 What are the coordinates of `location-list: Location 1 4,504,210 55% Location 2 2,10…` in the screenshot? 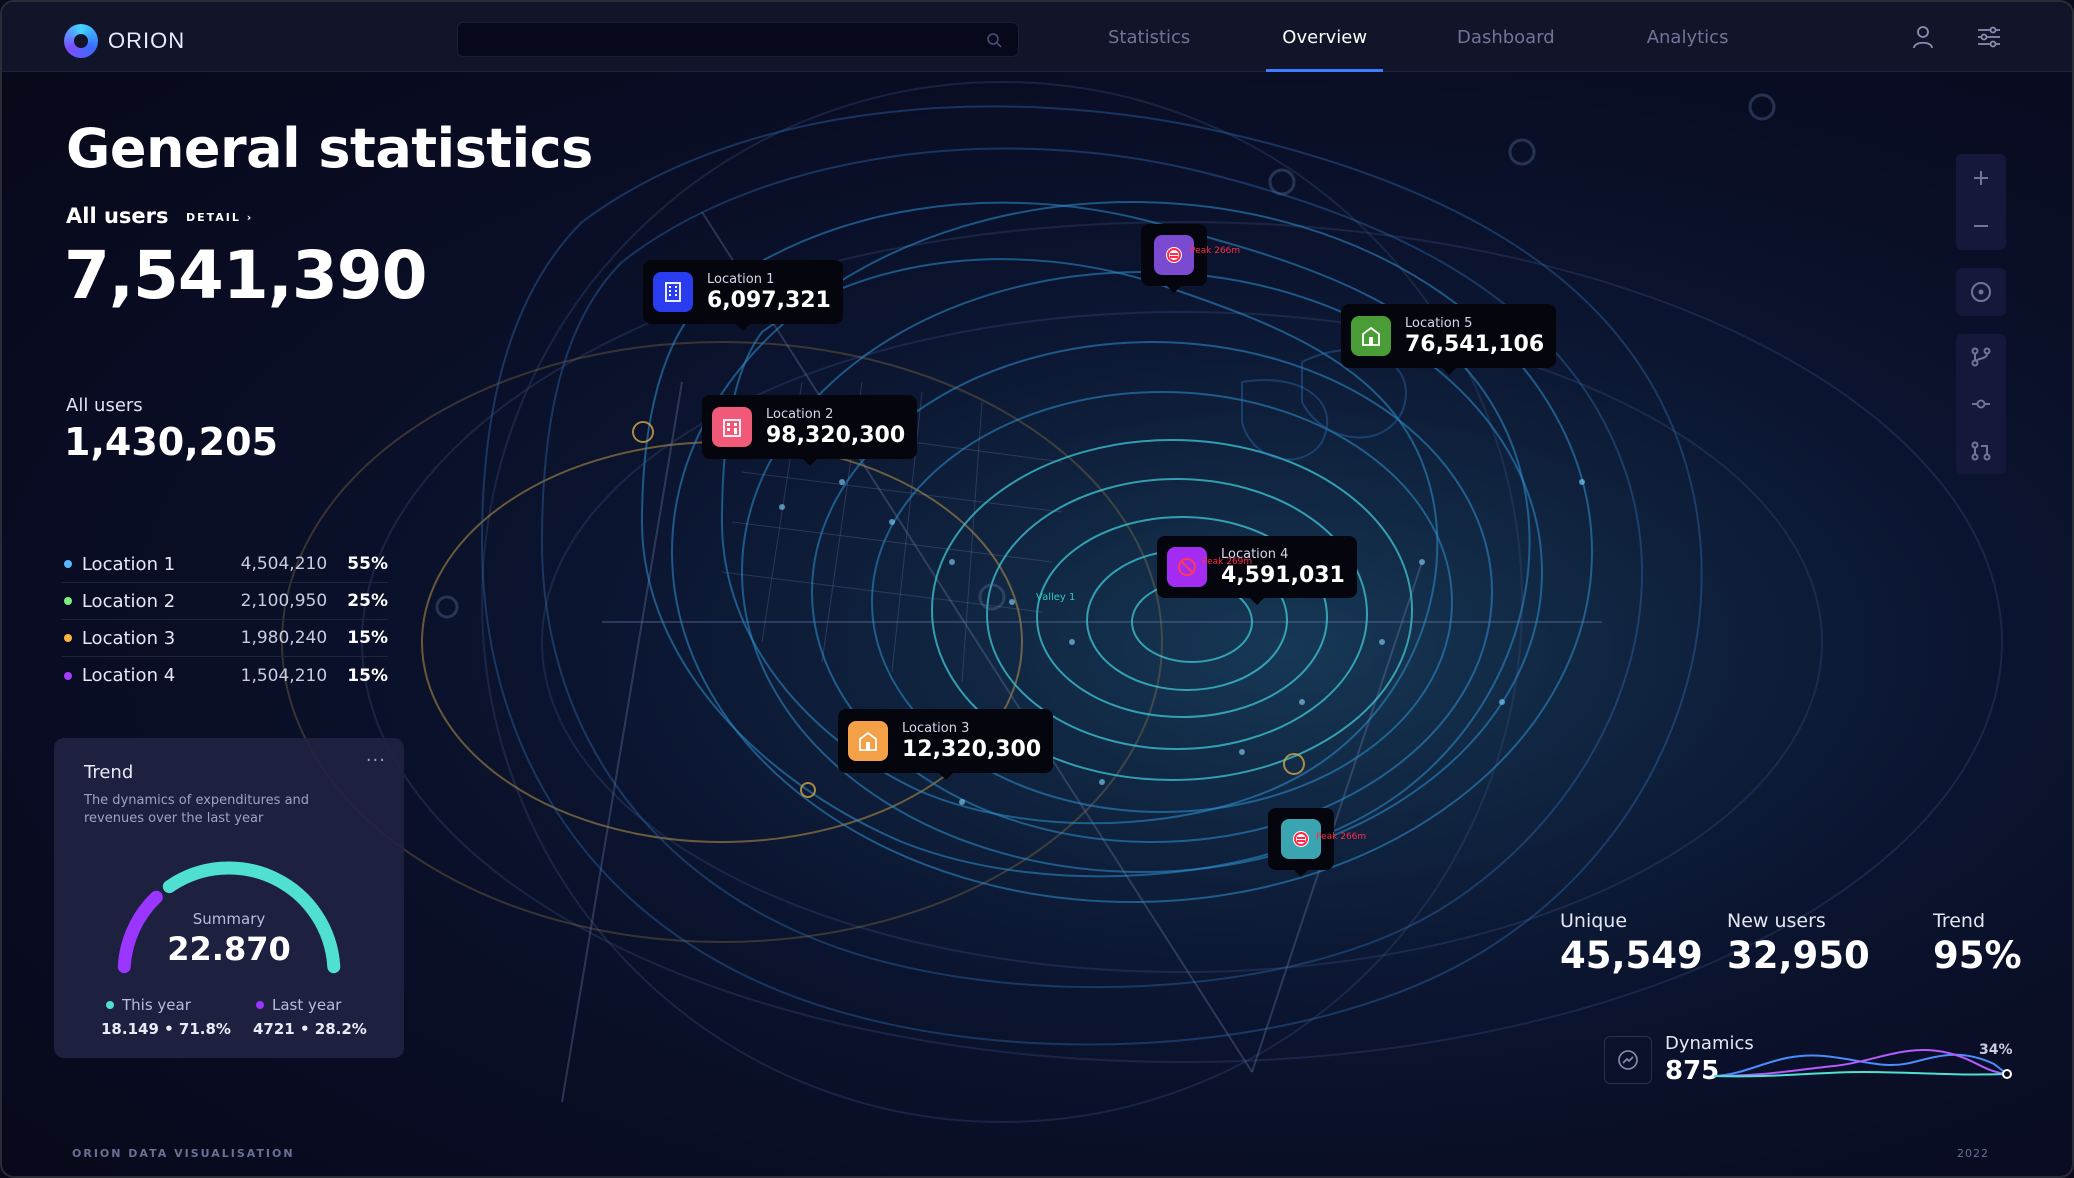 It's located at (225, 620).